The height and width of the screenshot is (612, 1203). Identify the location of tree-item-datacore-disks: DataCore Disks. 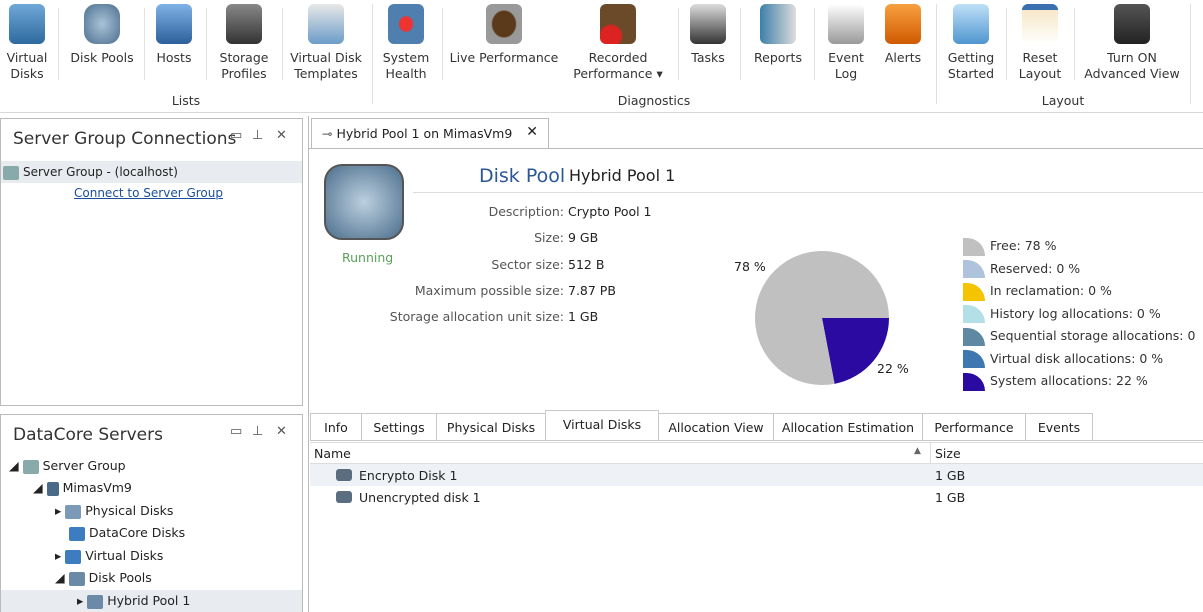
(127, 533).